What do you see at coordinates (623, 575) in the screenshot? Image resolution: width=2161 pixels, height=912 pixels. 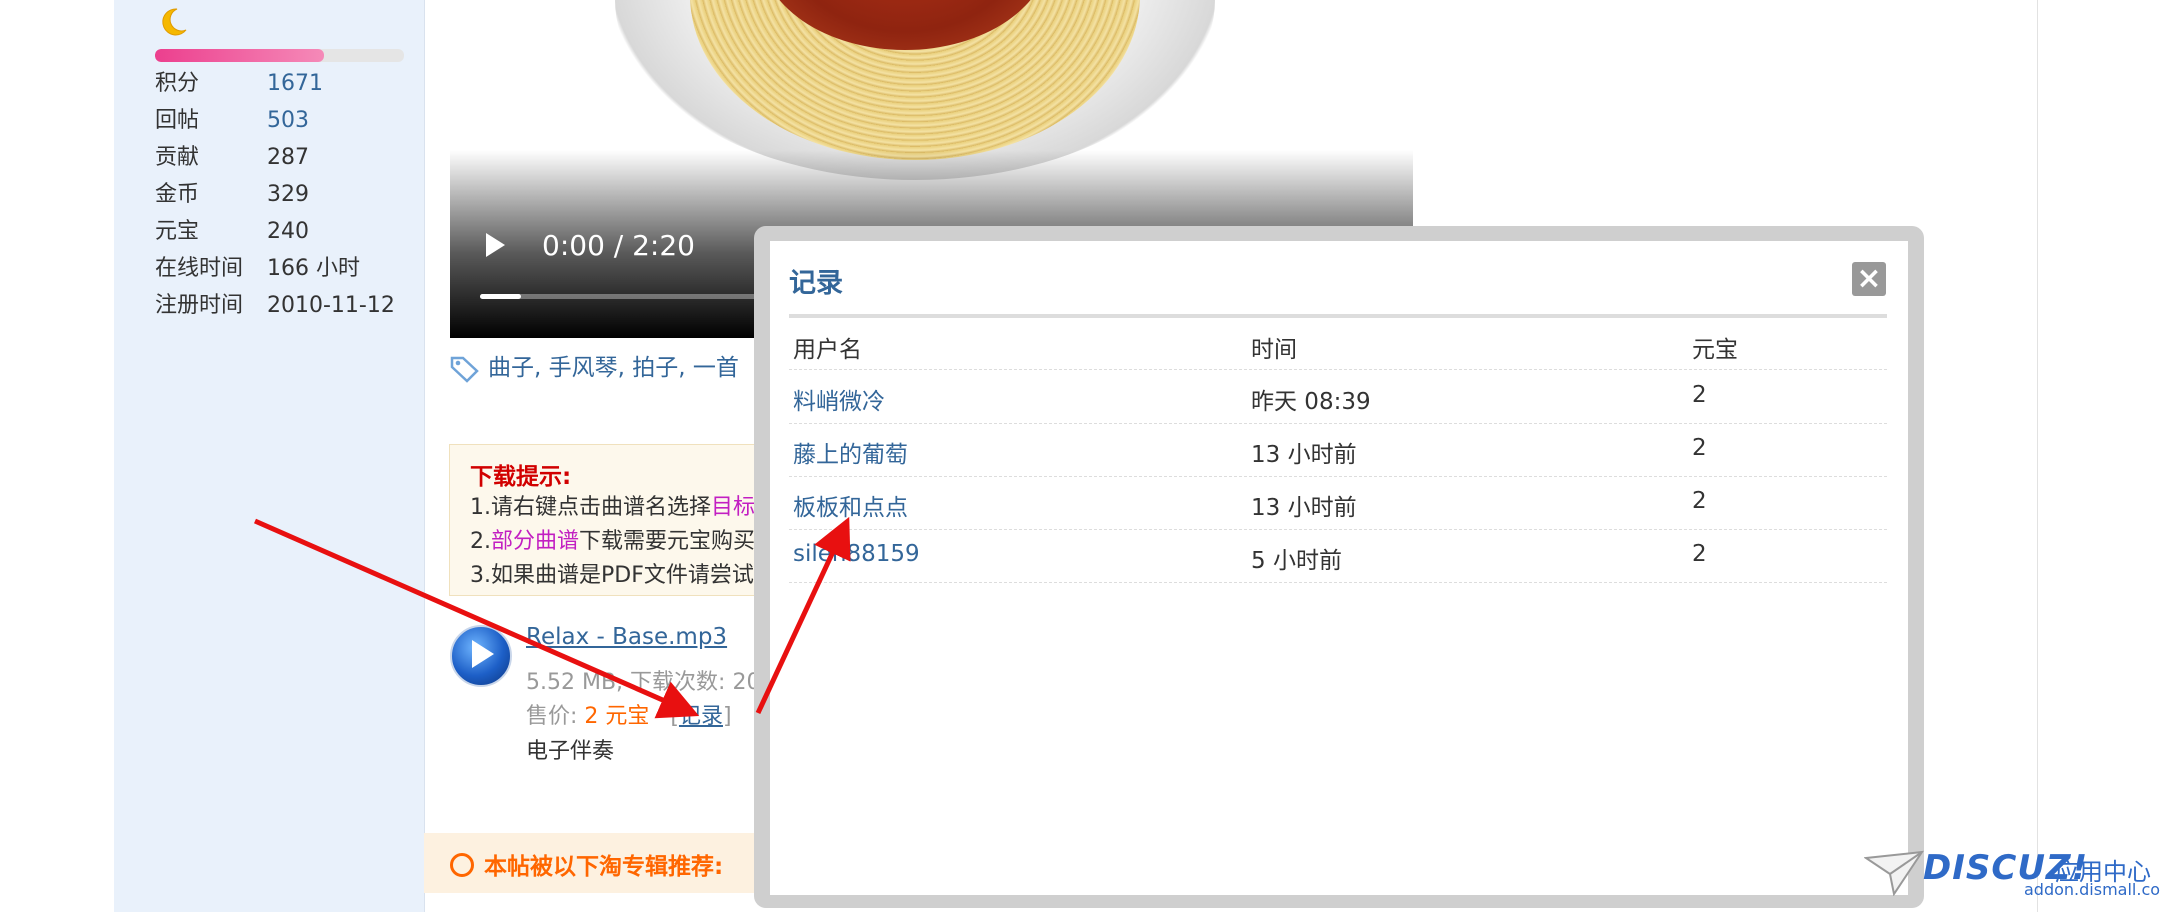 I see `download-tip-3: 3.如果曲谱是PDF文件请尝试用` at bounding box center [623, 575].